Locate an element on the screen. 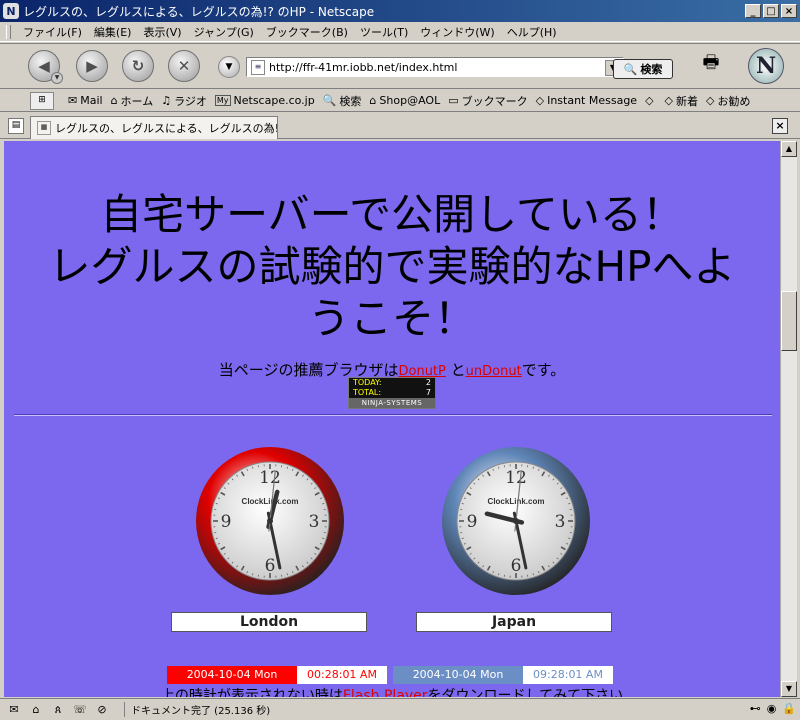  menu-edit: 編集(E) is located at coordinates (113, 32).